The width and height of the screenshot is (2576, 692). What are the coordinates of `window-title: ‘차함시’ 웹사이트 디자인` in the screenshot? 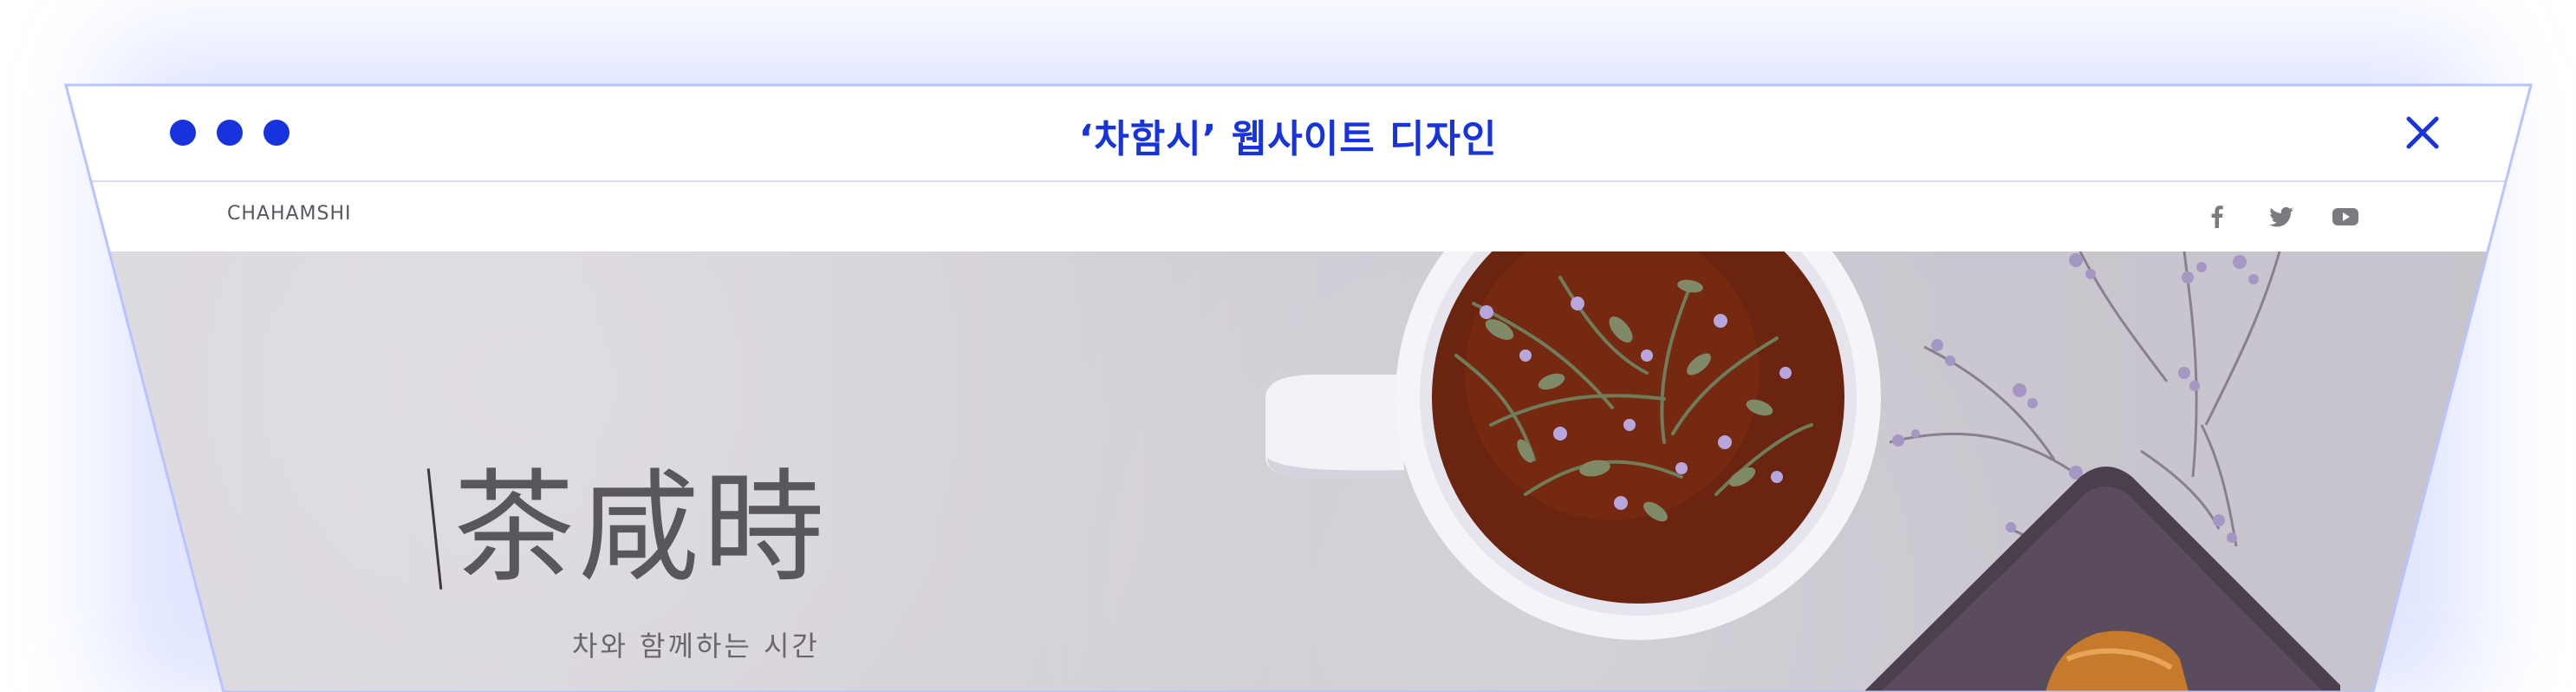 It's located at (1288, 139).